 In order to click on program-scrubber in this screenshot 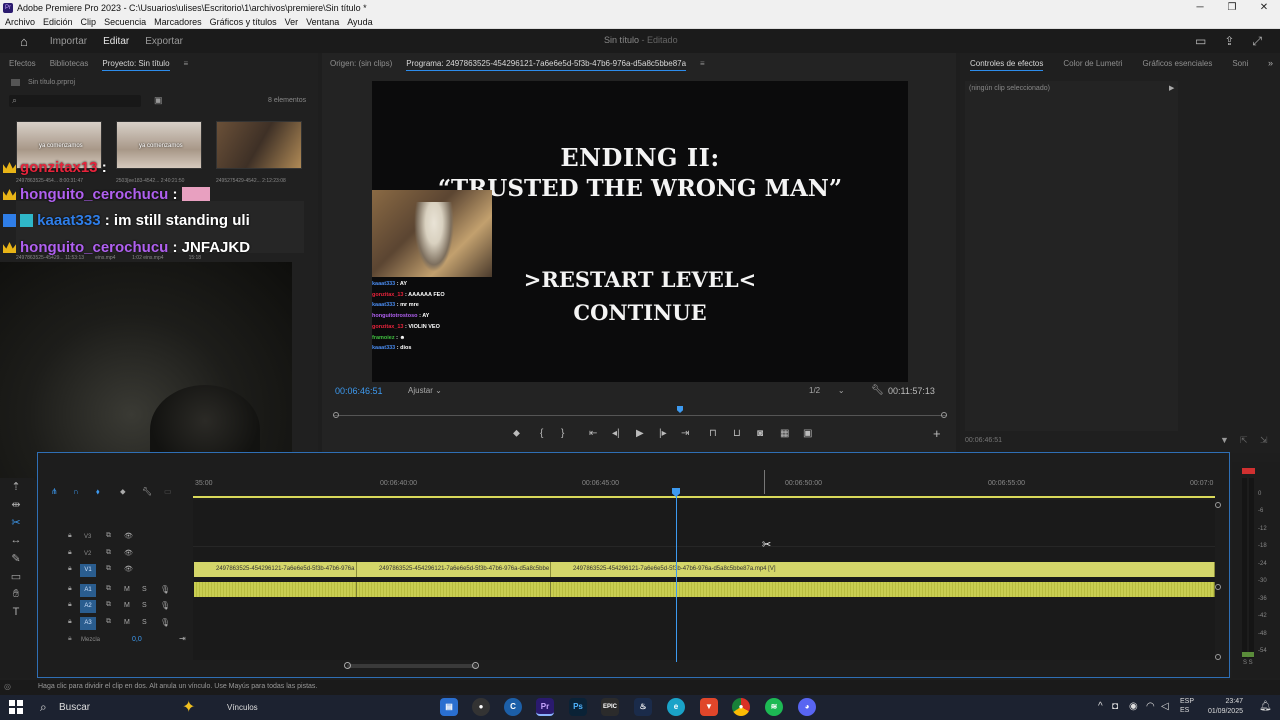, I will do `click(640, 412)`.